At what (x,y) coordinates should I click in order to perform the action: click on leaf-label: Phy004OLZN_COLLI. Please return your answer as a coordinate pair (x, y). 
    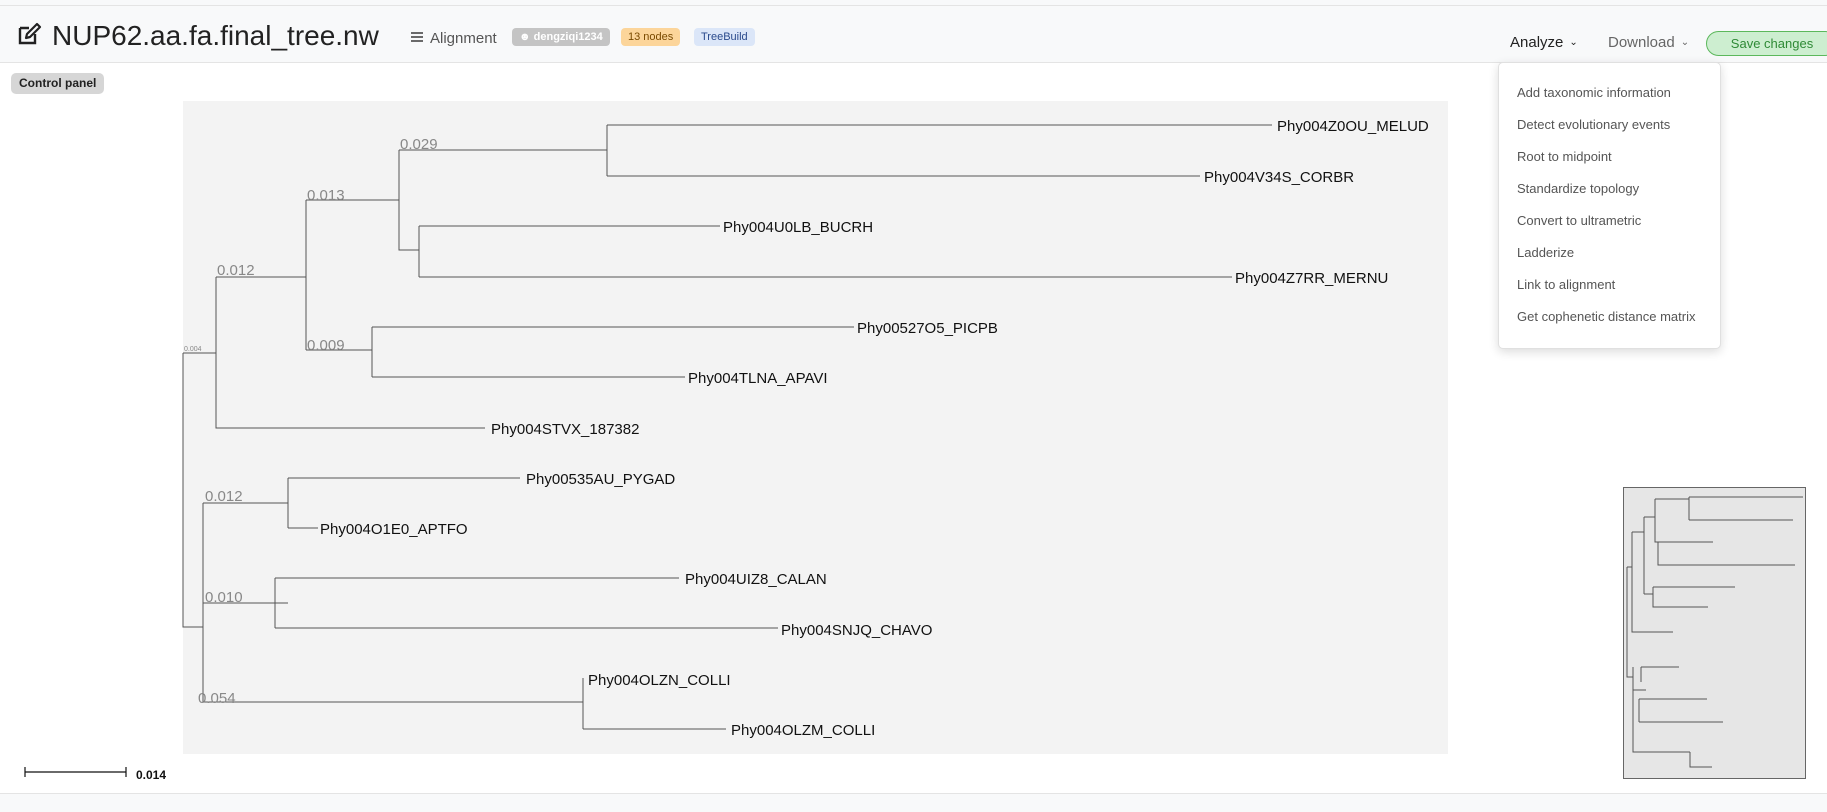
    Looking at the image, I should click on (659, 680).